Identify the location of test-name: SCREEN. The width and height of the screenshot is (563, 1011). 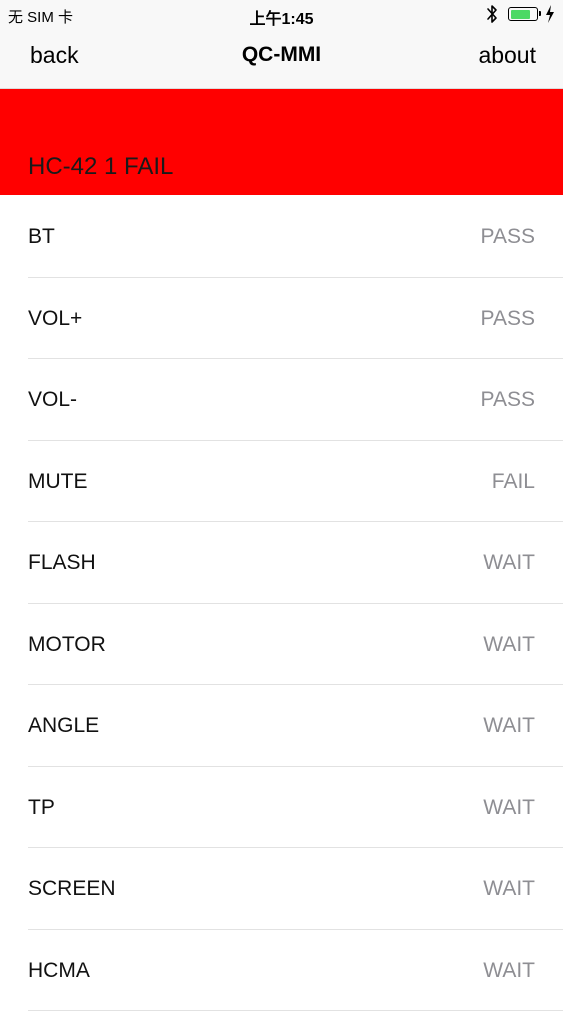
(72, 889).